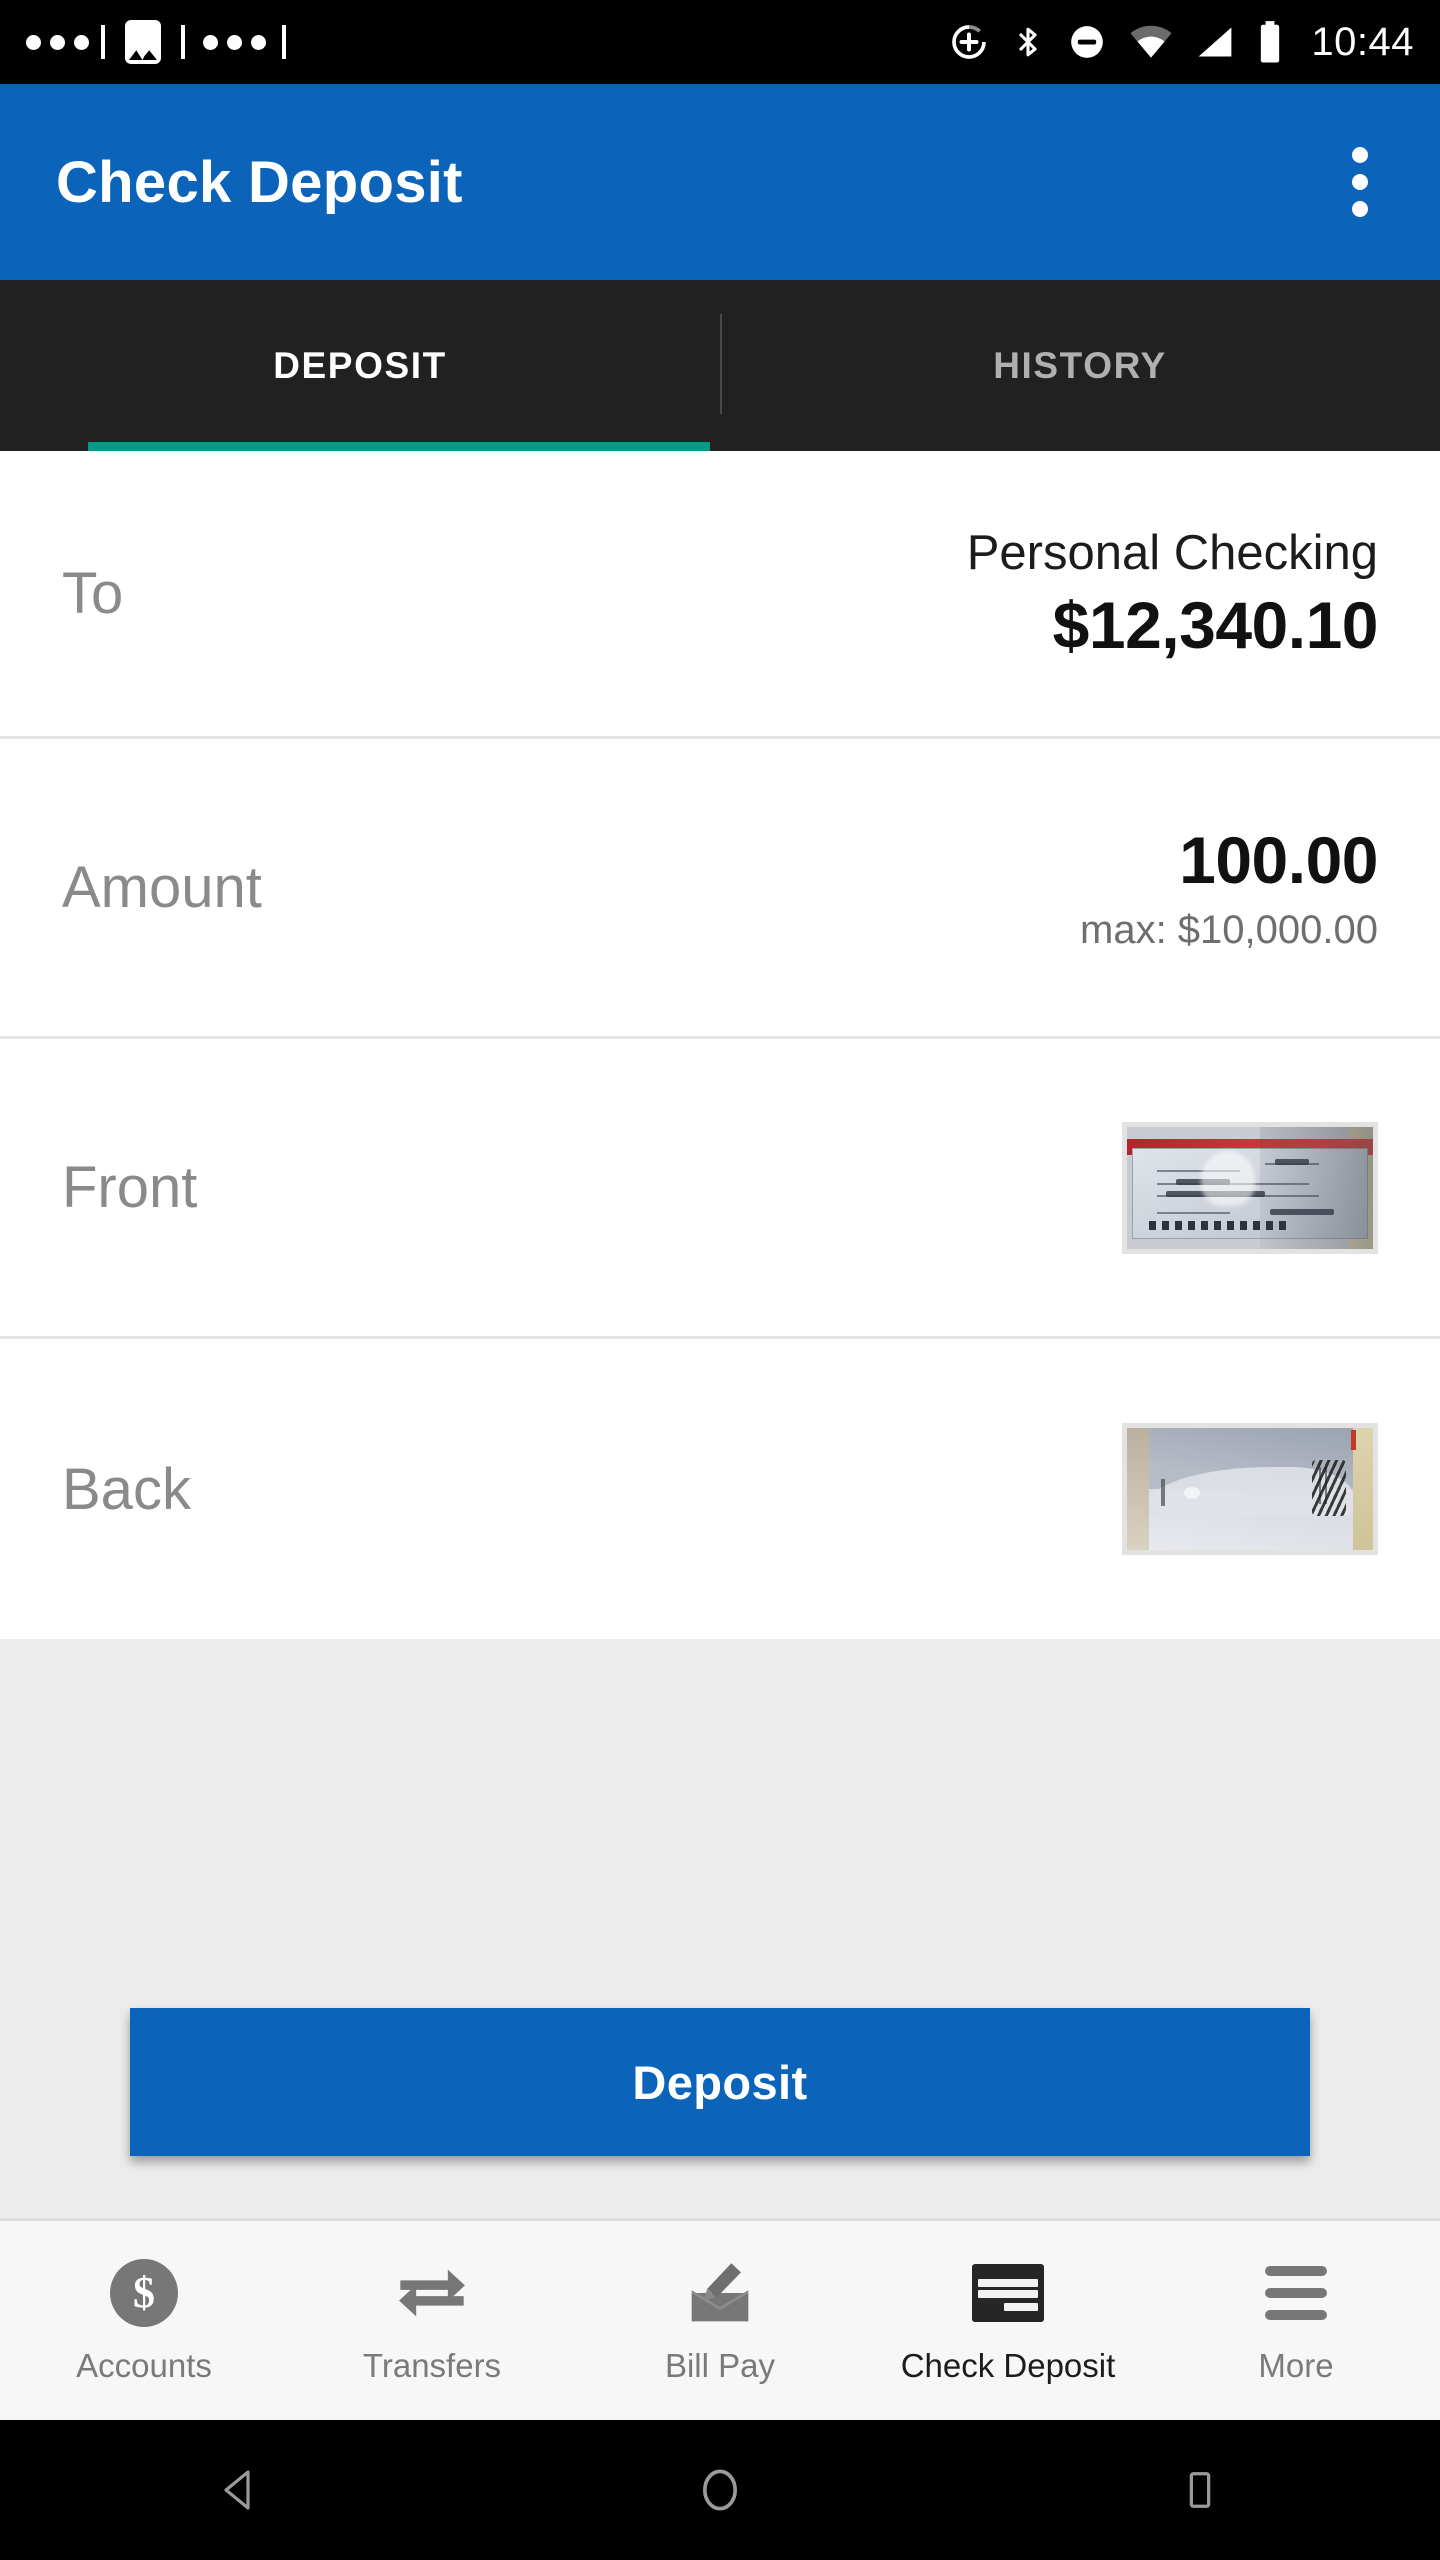  What do you see at coordinates (720, 2082) in the screenshot?
I see `deposit-button: Deposit` at bounding box center [720, 2082].